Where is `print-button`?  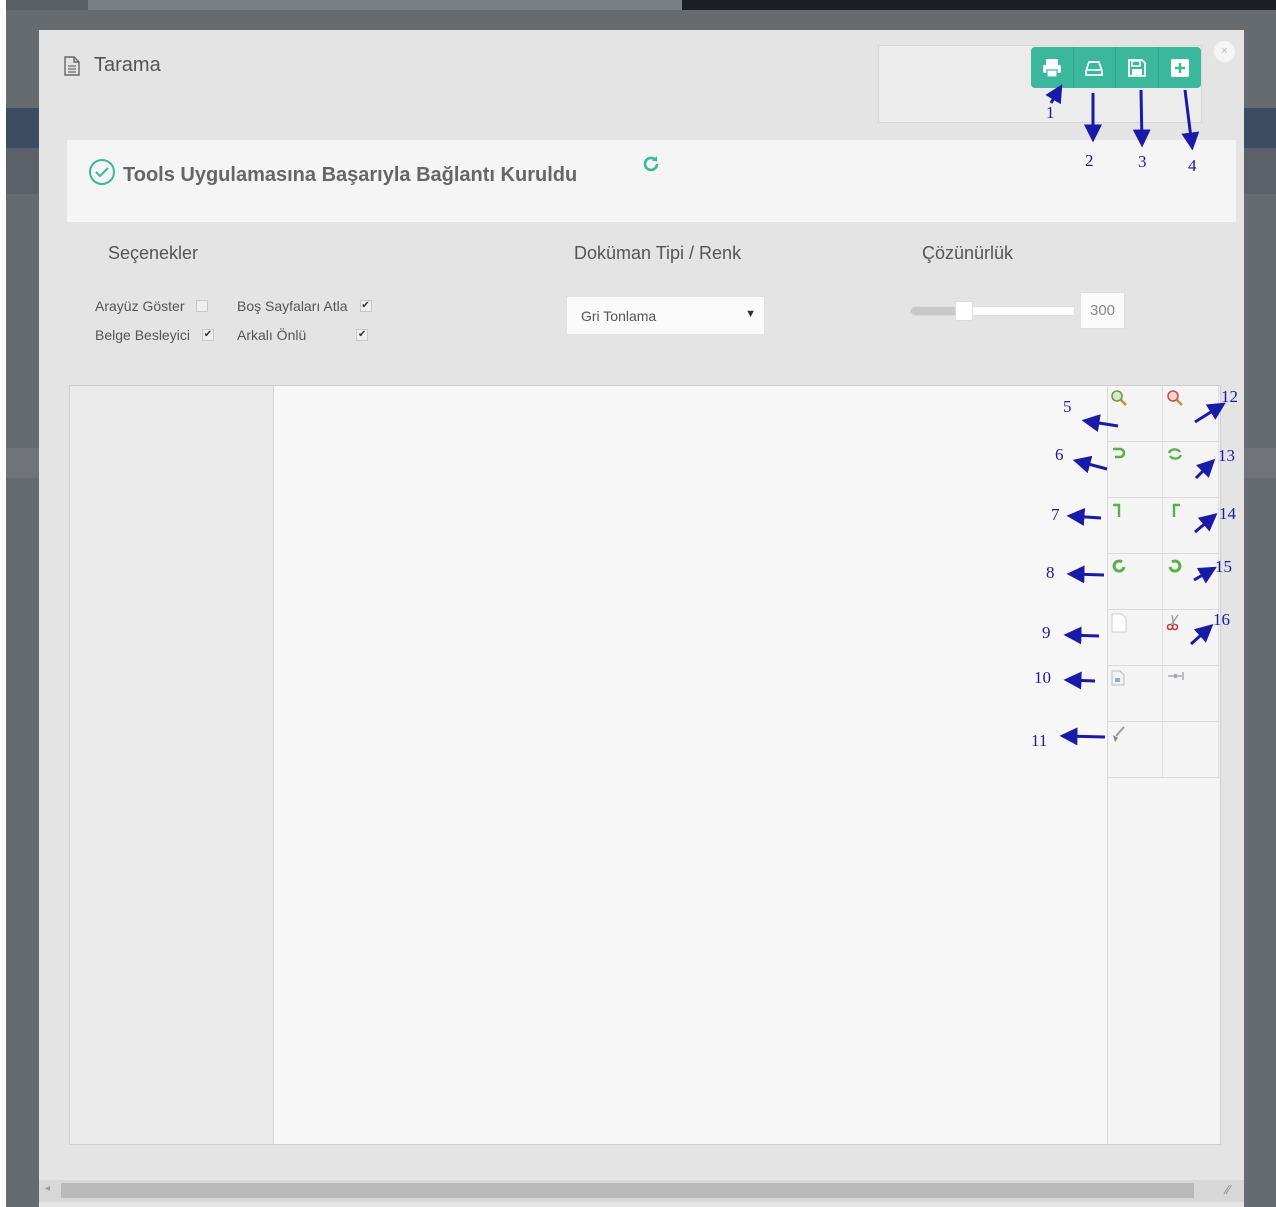
print-button is located at coordinates (1052, 67).